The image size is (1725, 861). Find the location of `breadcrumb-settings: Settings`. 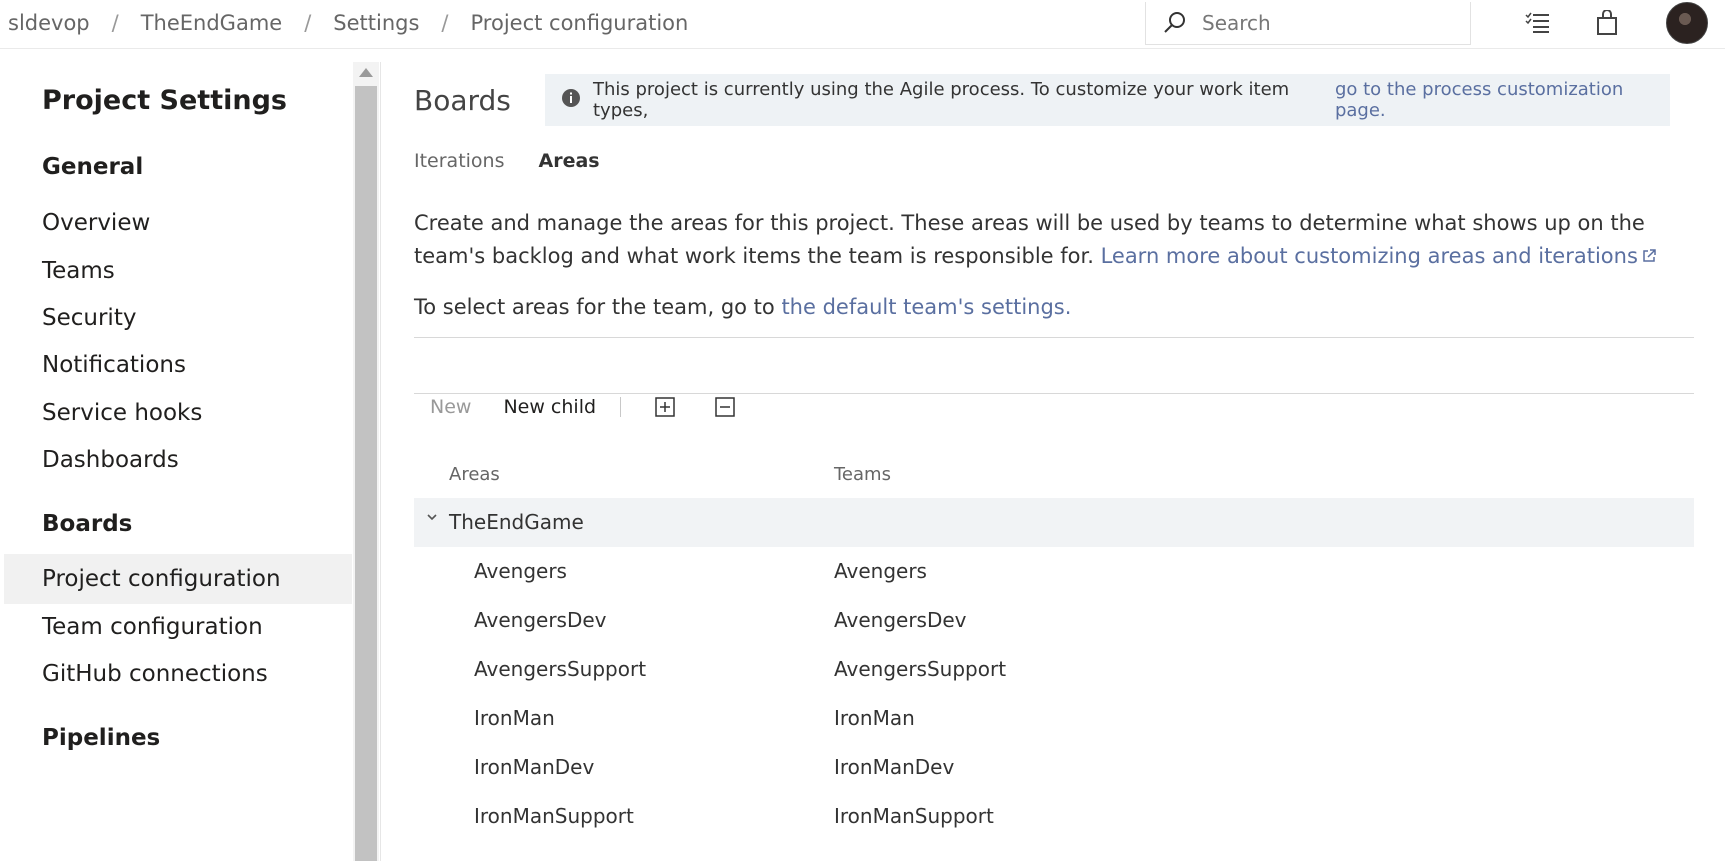

breadcrumb-settings: Settings is located at coordinates (376, 23).